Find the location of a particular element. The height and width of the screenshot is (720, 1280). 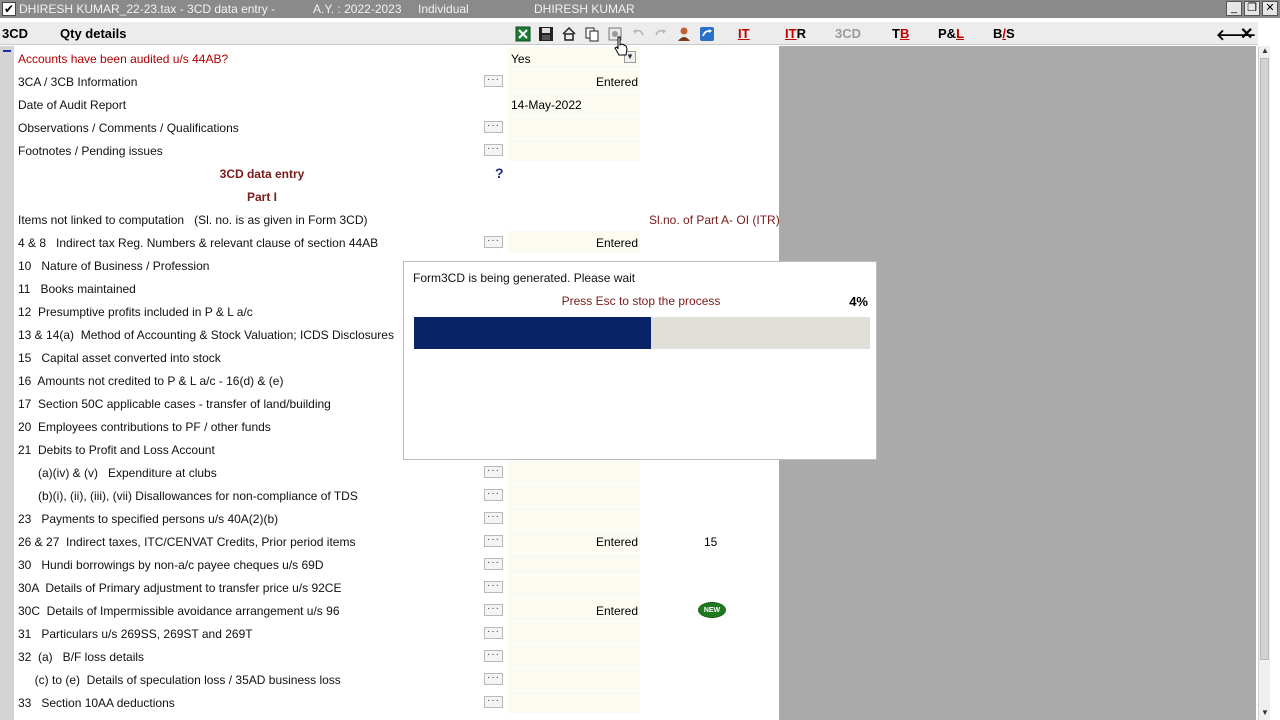

copy-icon is located at coordinates (591, 33).